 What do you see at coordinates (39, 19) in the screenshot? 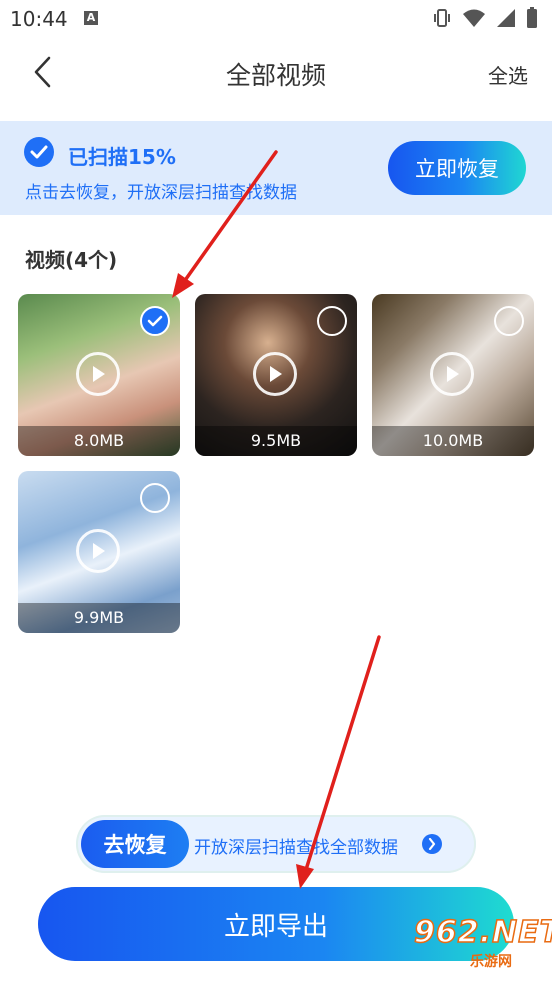
I see `status-time: 10:44` at bounding box center [39, 19].